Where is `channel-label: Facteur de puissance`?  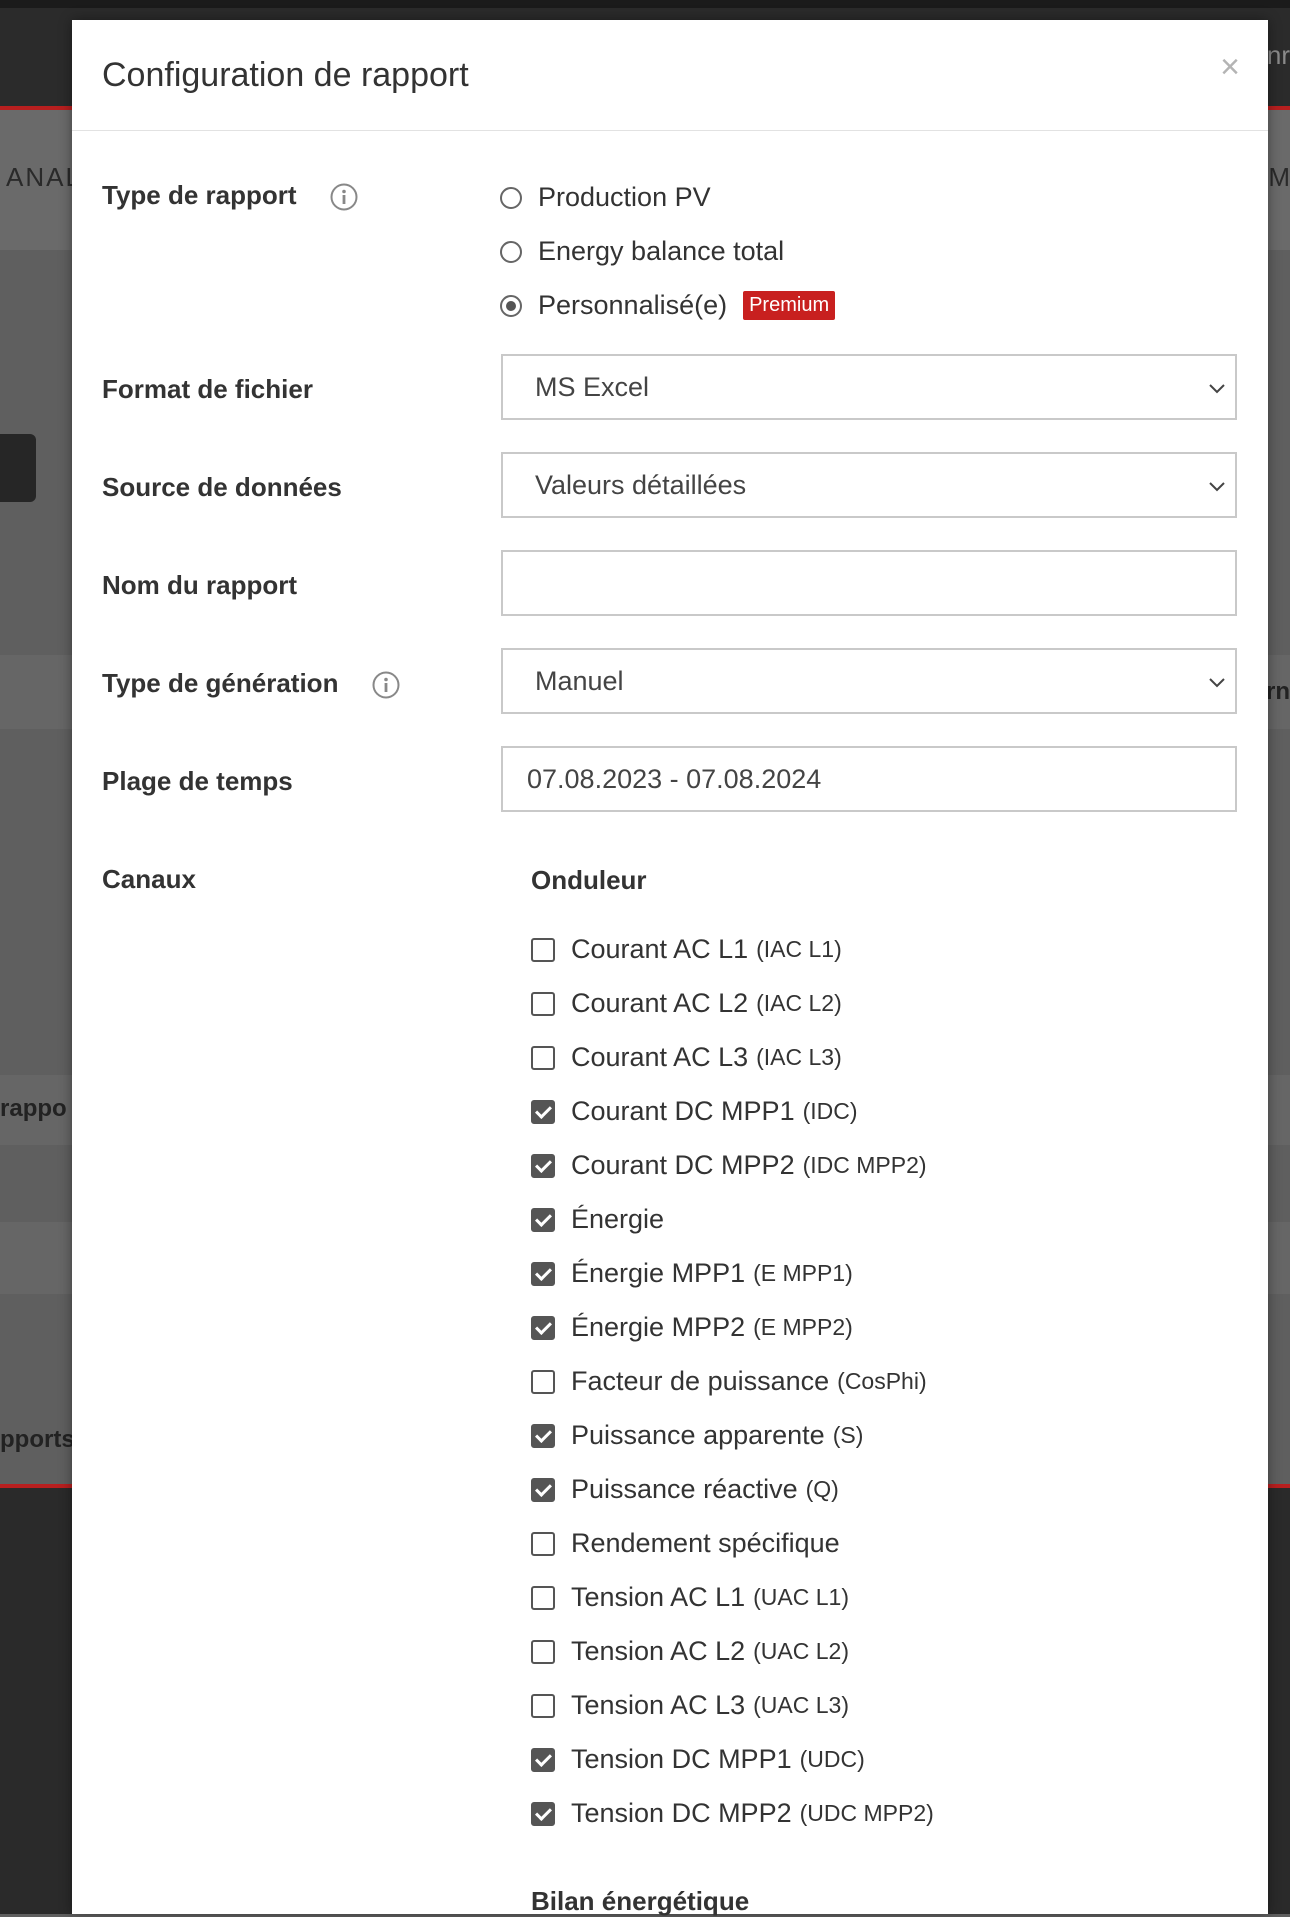
channel-label: Facteur de puissance is located at coordinates (700, 1381).